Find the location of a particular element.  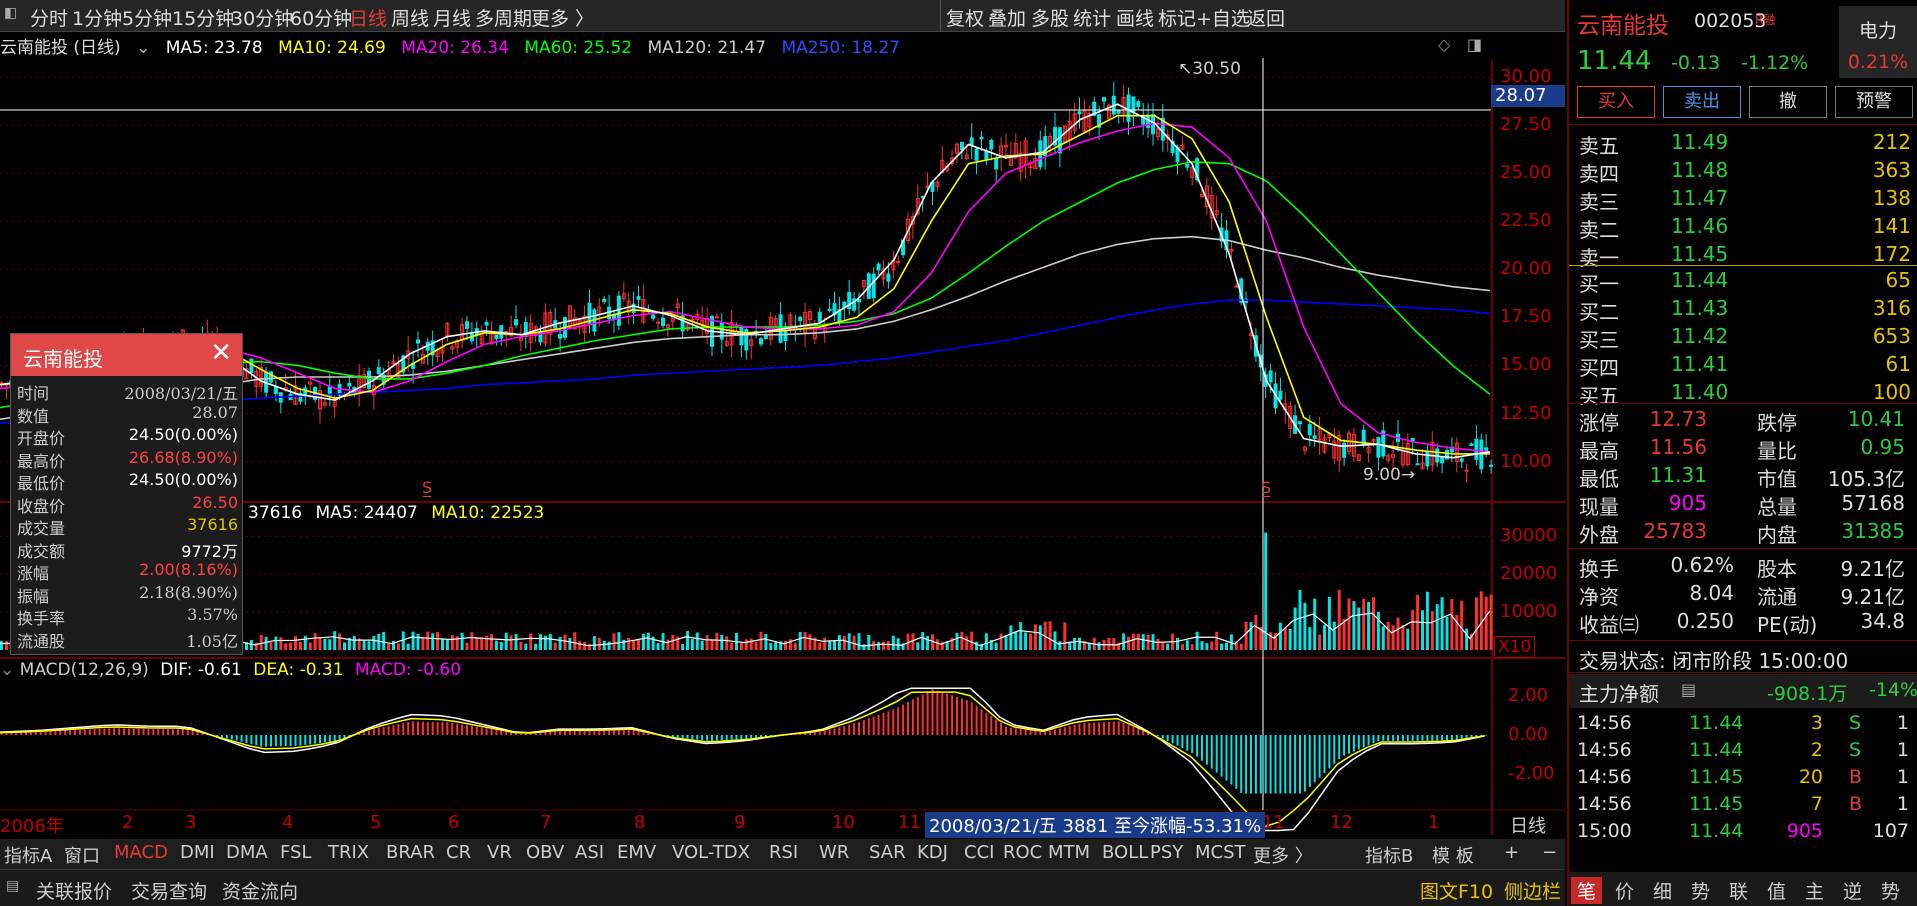

panel-tab: 细 is located at coordinates (1662, 890).